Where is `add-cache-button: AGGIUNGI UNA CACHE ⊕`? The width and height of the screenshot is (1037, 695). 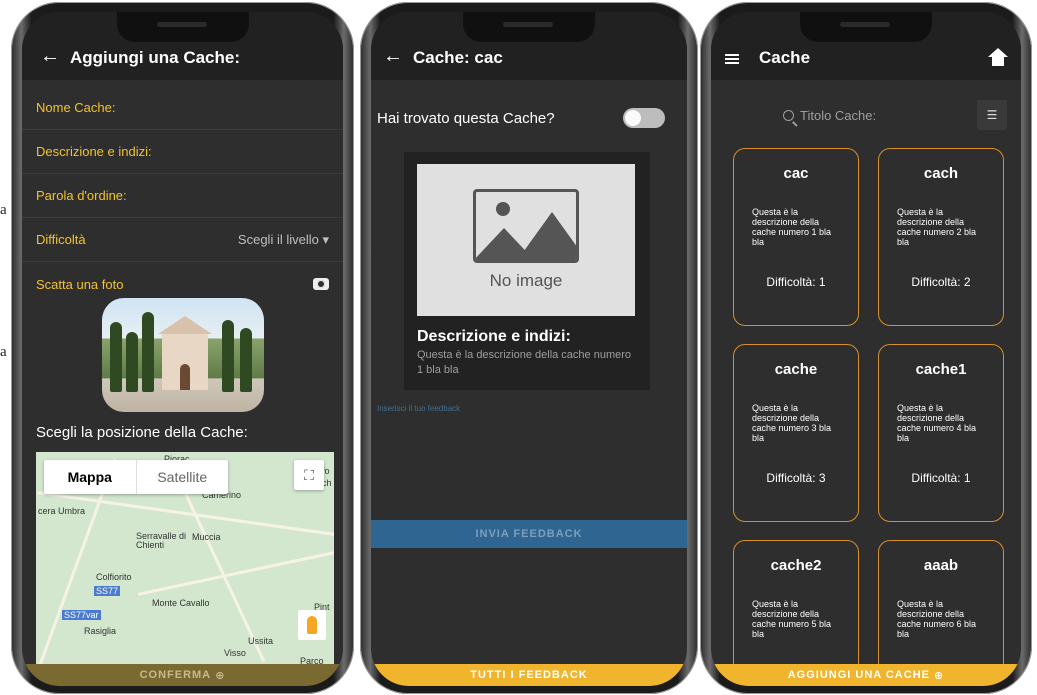
add-cache-button: AGGIUNGI UNA CACHE ⊕ is located at coordinates (866, 675).